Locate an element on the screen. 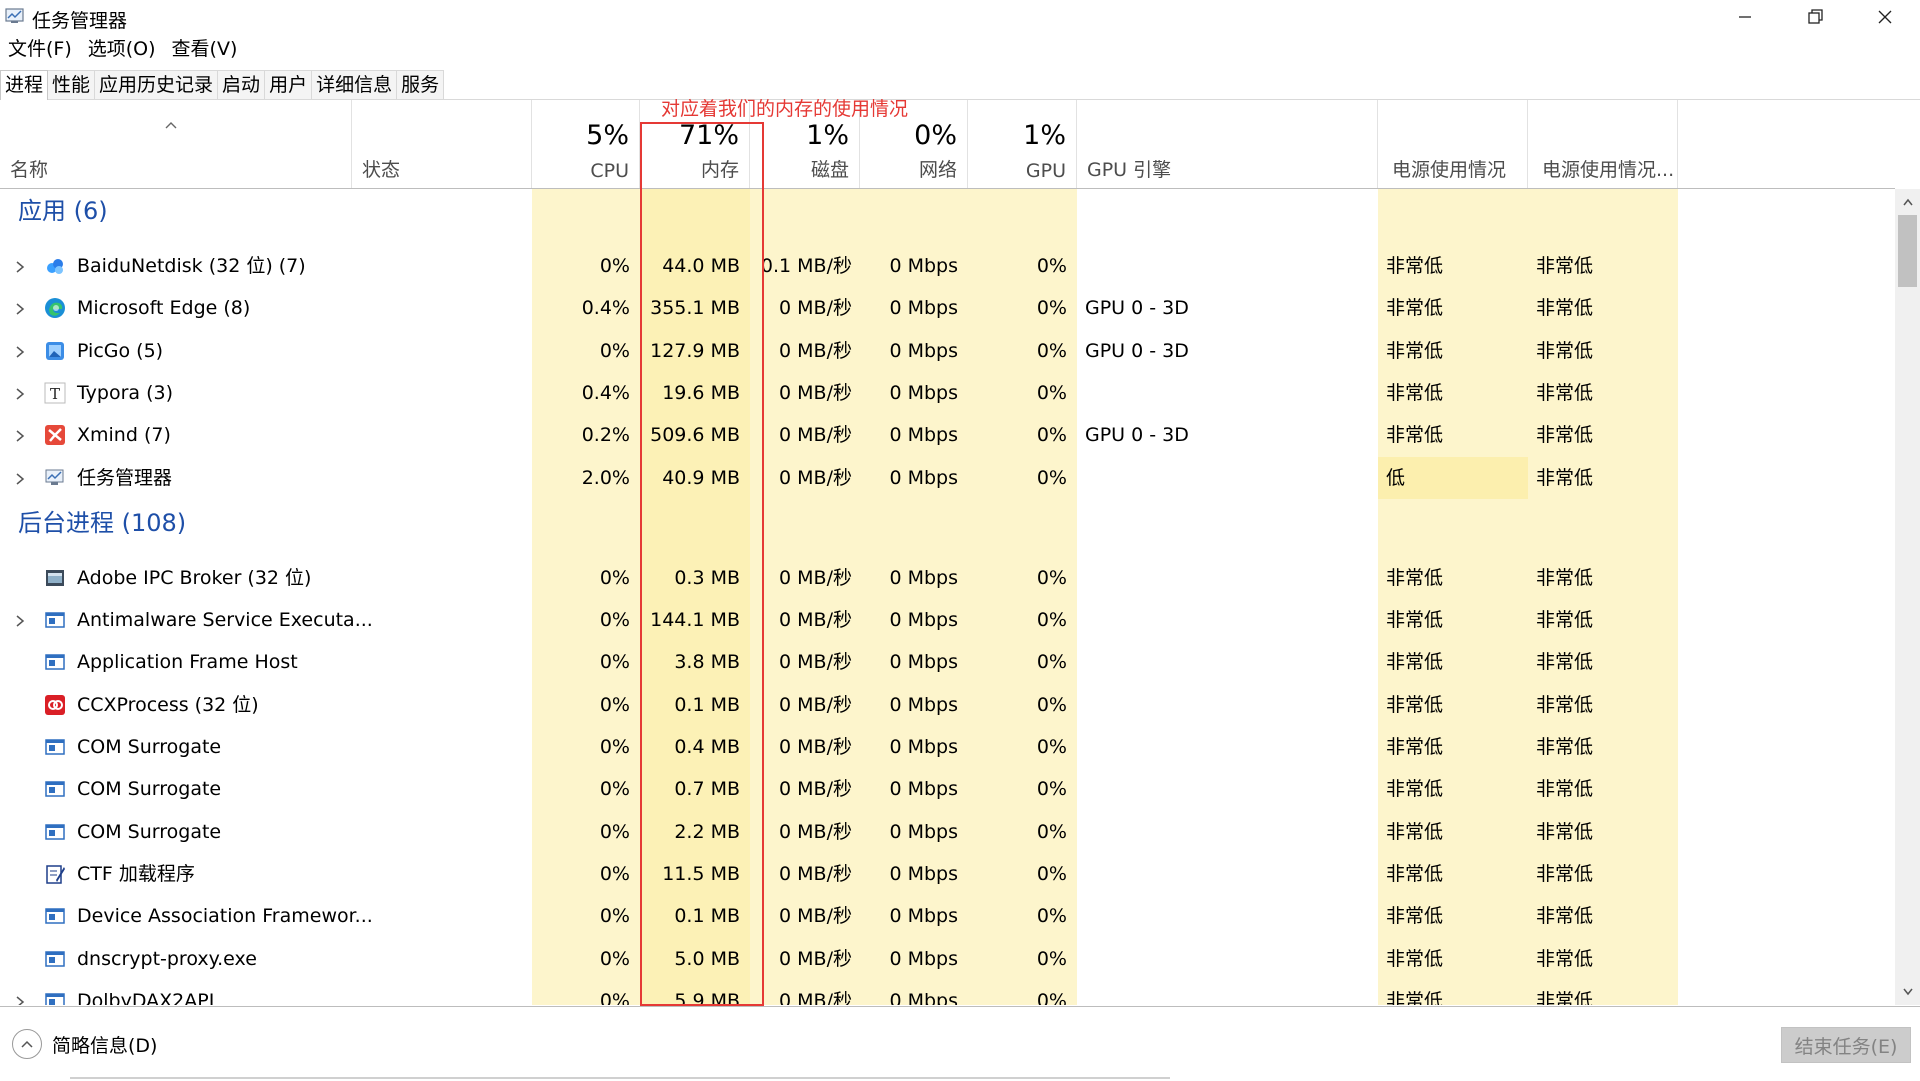 The height and width of the screenshot is (1081, 1920). column-cpu-header: 5% CPU is located at coordinates (586, 144).